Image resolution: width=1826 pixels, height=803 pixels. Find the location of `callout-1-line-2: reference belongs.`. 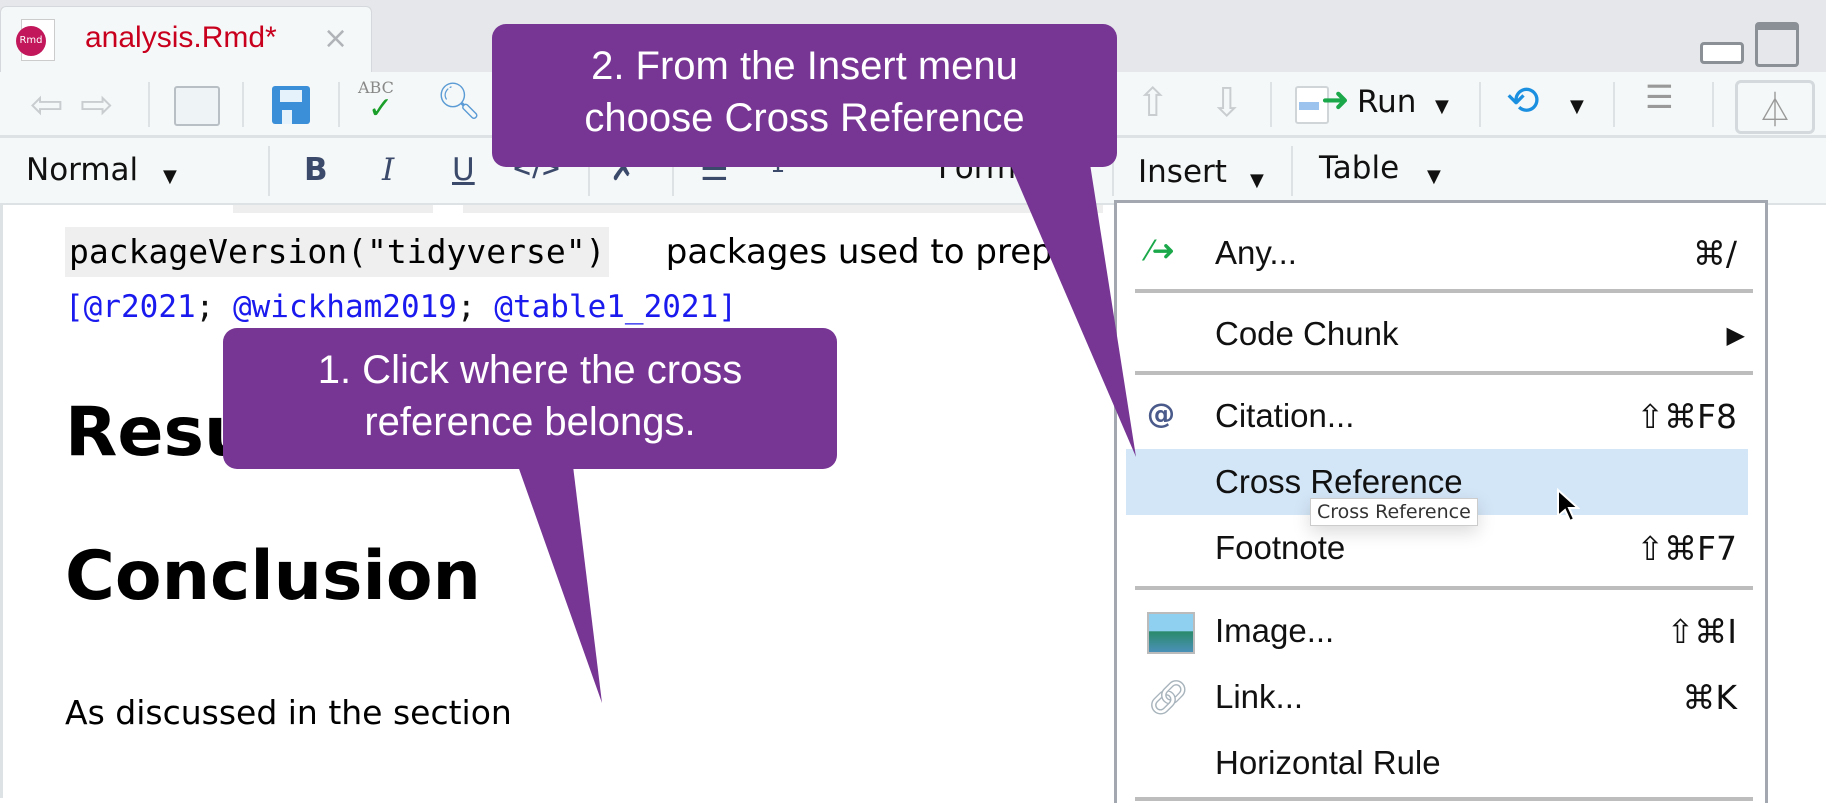

callout-1-line-2: reference belongs. is located at coordinates (530, 422).